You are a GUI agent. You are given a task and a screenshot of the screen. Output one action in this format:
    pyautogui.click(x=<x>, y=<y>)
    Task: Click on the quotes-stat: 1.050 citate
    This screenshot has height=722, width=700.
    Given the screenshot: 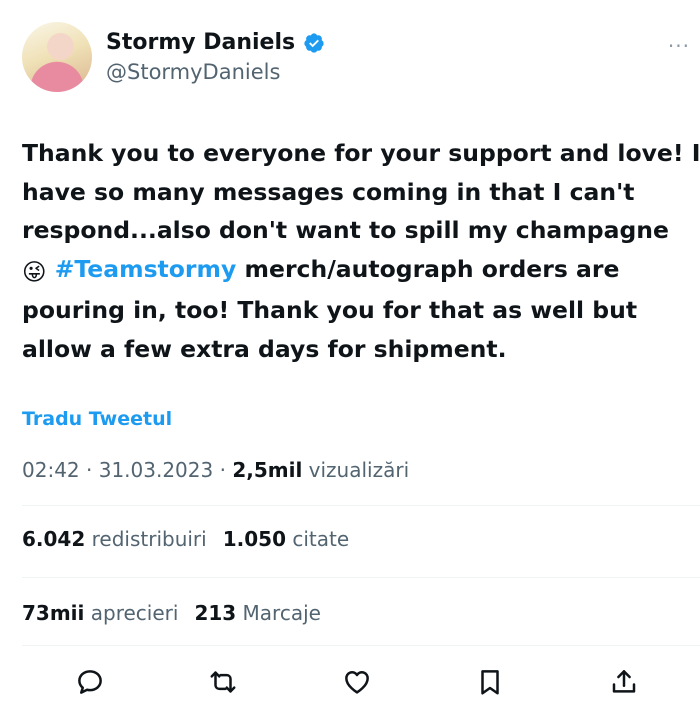 What is the action you would take?
    pyautogui.click(x=286, y=539)
    